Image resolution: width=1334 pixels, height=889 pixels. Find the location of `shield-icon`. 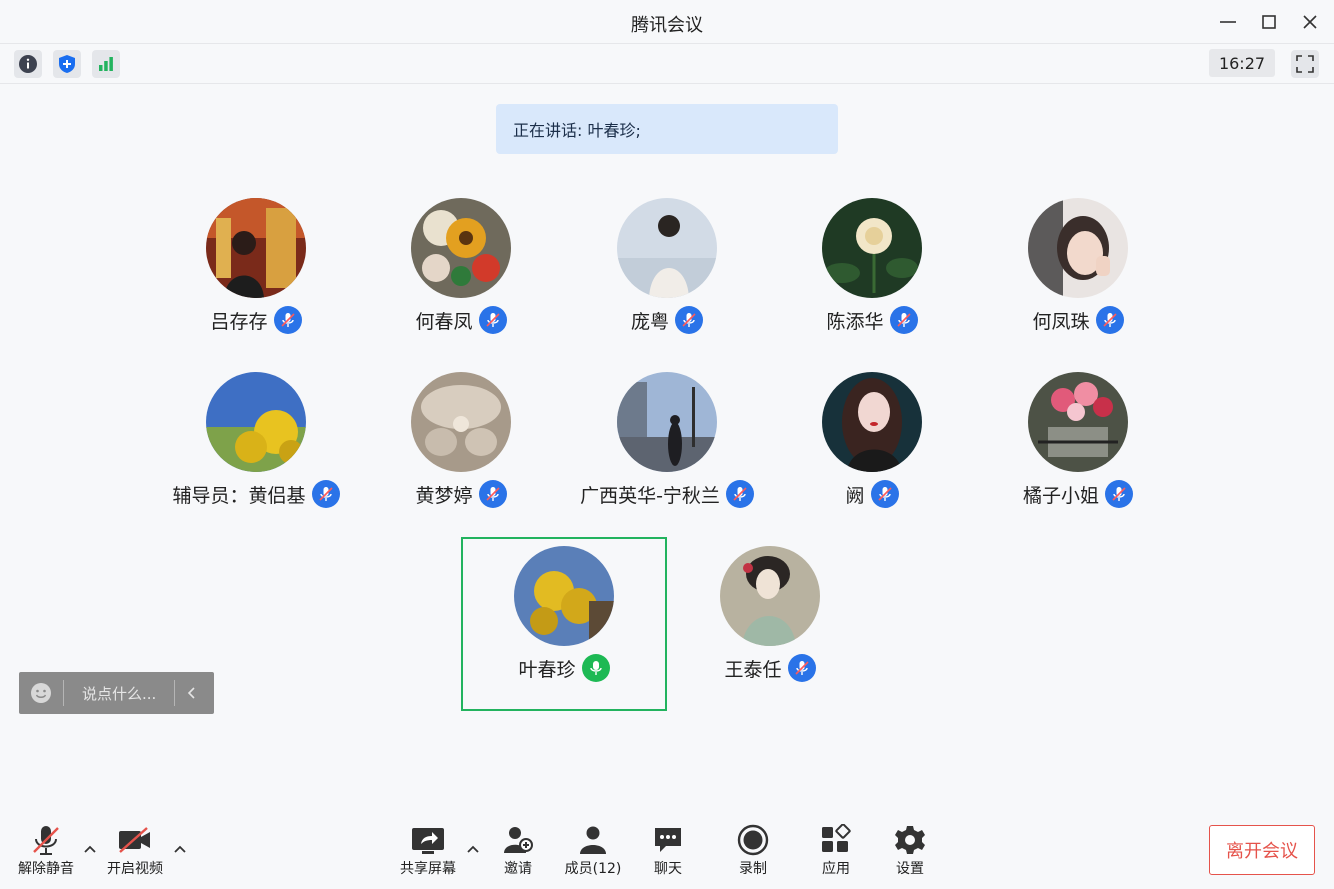

shield-icon is located at coordinates (67, 64).